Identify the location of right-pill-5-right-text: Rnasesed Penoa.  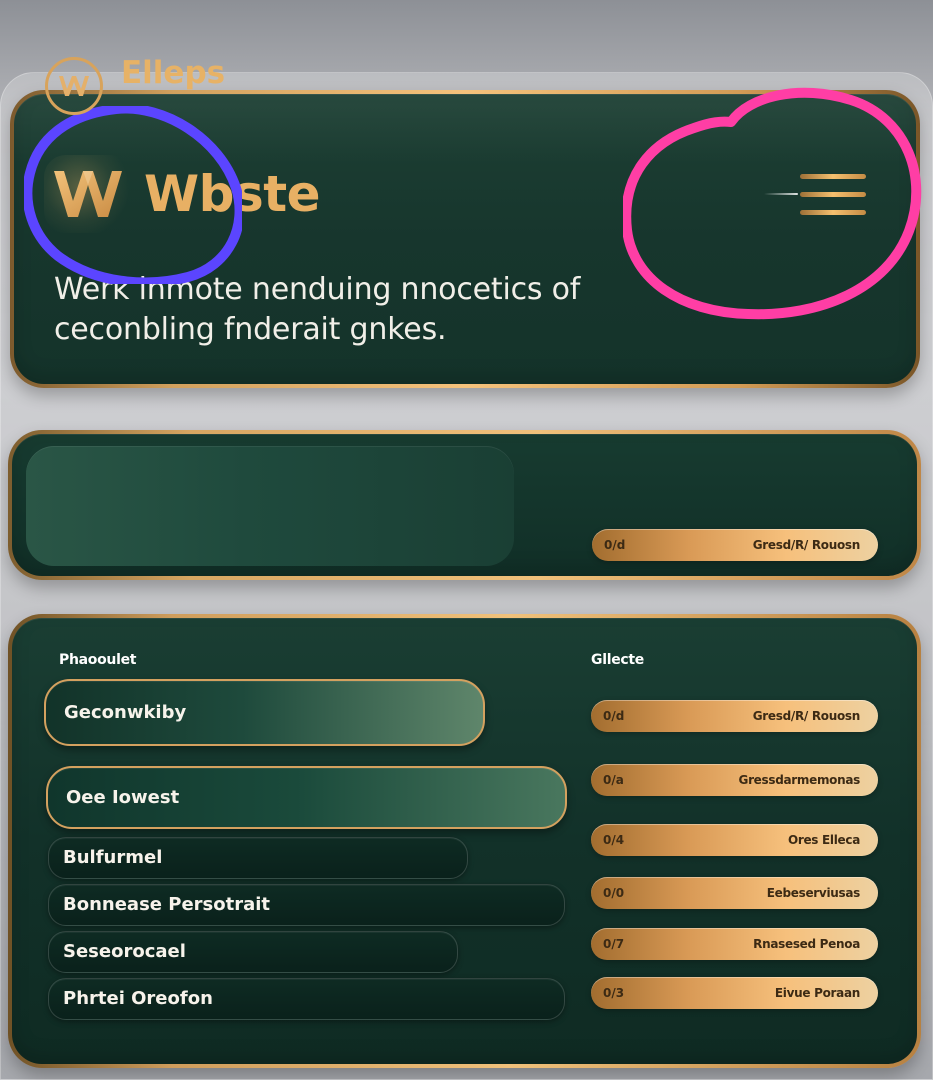
(806, 944).